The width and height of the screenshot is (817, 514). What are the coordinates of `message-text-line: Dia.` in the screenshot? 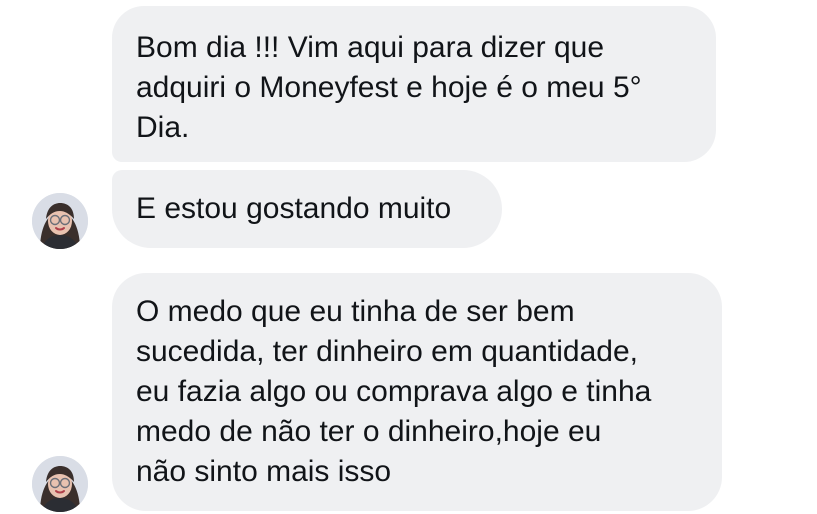 It's located at (163, 127).